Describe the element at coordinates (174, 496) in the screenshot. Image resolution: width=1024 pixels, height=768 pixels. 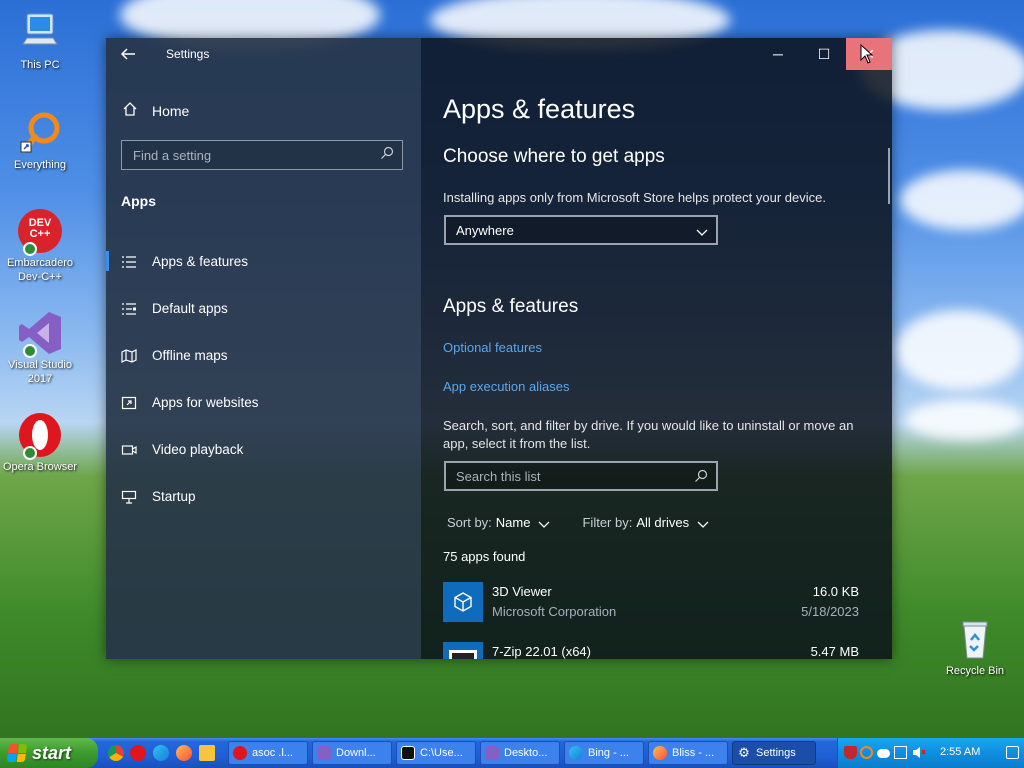
I see `nav-item-label: Startup` at that location.